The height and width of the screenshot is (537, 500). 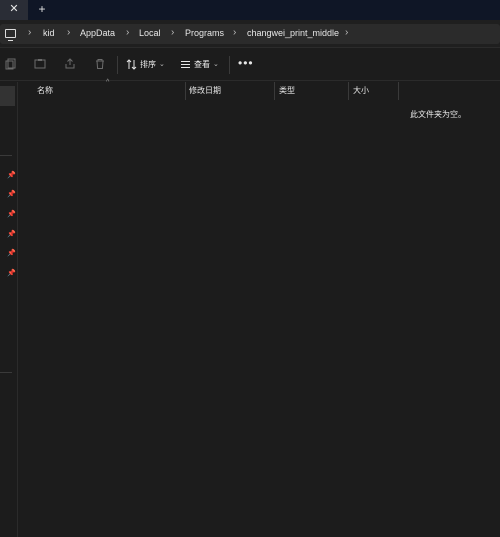 I want to click on paste-icon, so click(x=40, y=64).